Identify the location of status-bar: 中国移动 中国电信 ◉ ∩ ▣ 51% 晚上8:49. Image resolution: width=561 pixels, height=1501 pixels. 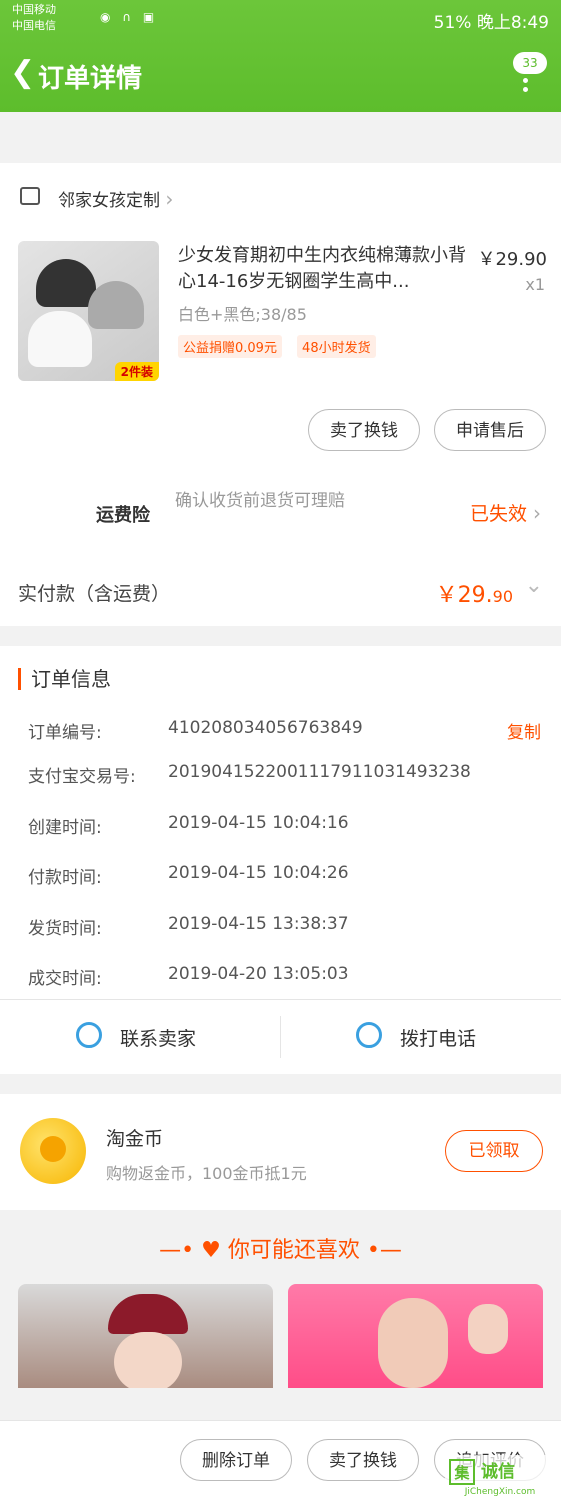
(280, 19).